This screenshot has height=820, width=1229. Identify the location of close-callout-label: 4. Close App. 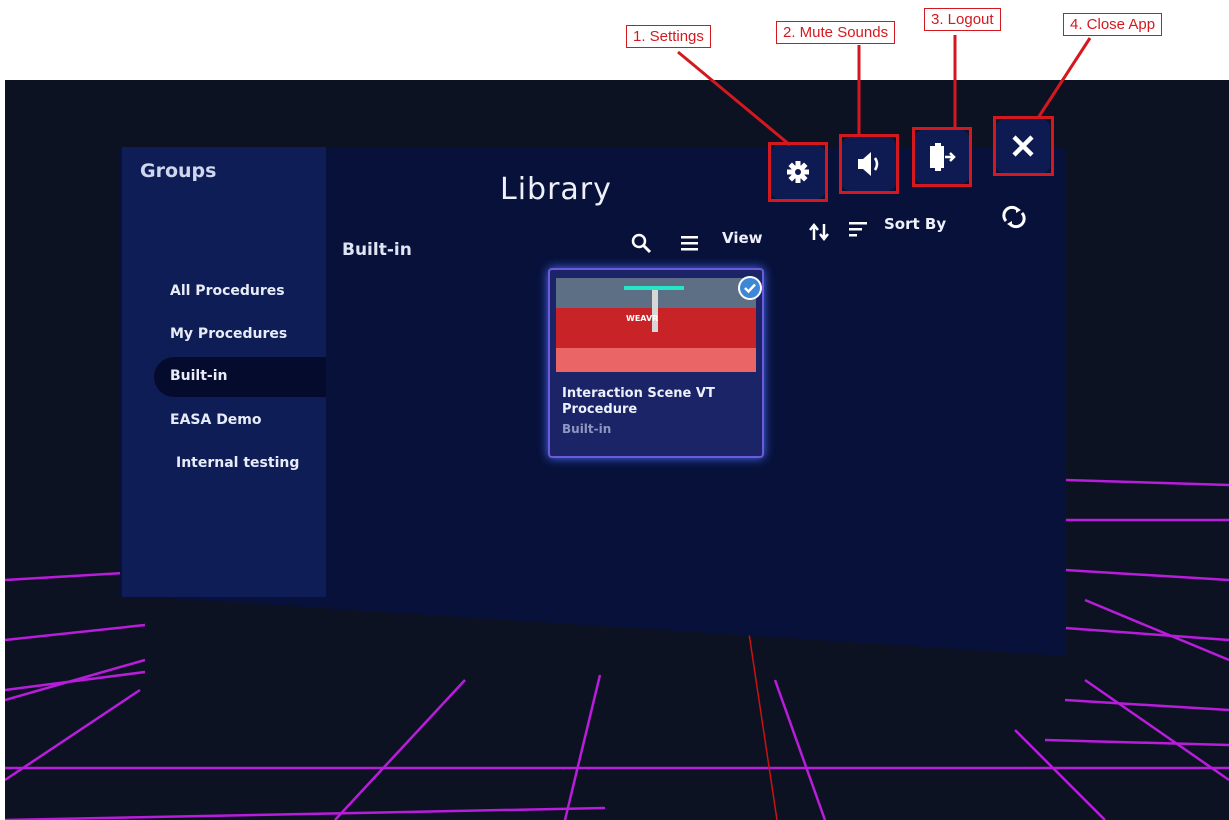
(1113, 24).